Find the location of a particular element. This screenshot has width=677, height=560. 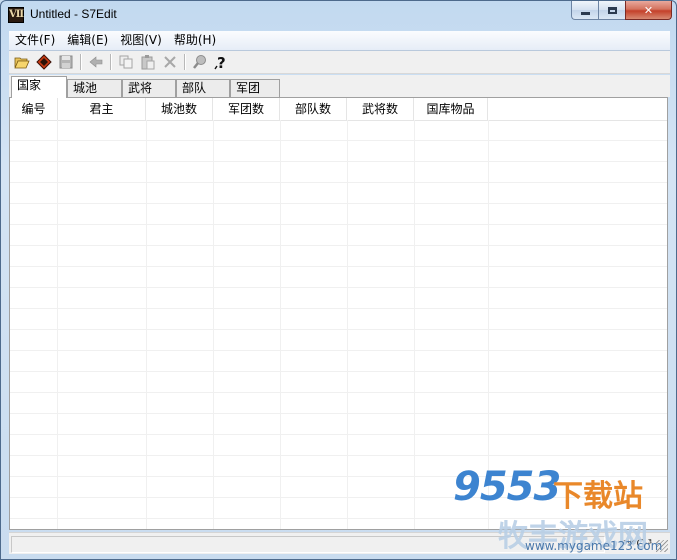

tag-button is located at coordinates (44, 62).